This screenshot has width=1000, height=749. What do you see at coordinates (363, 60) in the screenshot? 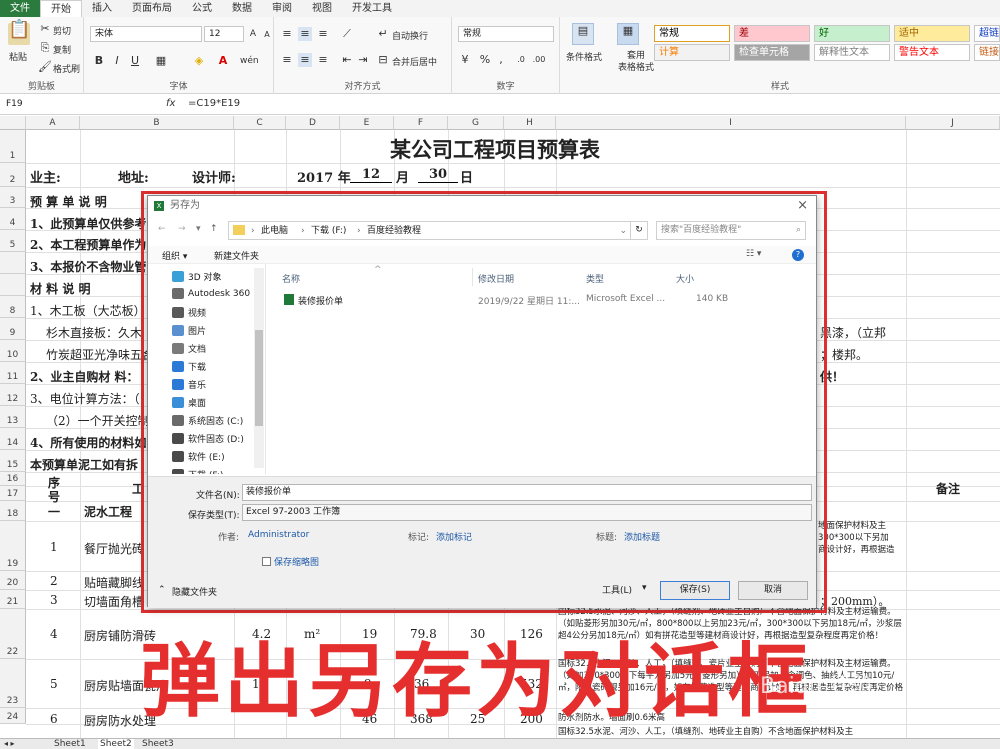
I see `increase-indent-icon: ⇥` at bounding box center [363, 60].